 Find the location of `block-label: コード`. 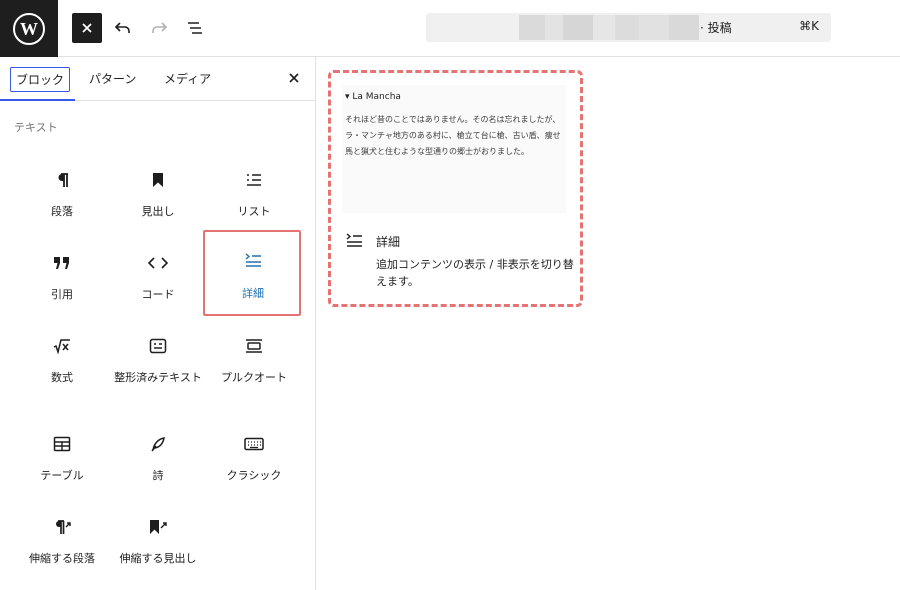

block-label: コード is located at coordinates (158, 294).